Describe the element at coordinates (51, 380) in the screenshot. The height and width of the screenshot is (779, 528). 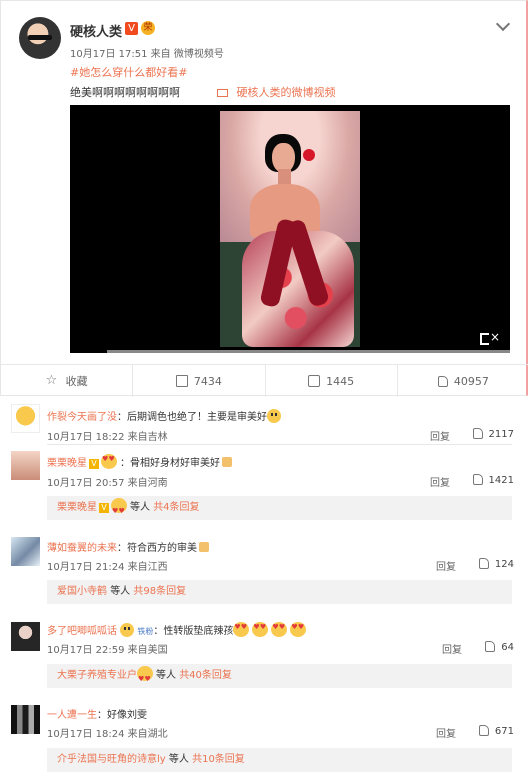
I see `favorite-icon: ☆` at that location.